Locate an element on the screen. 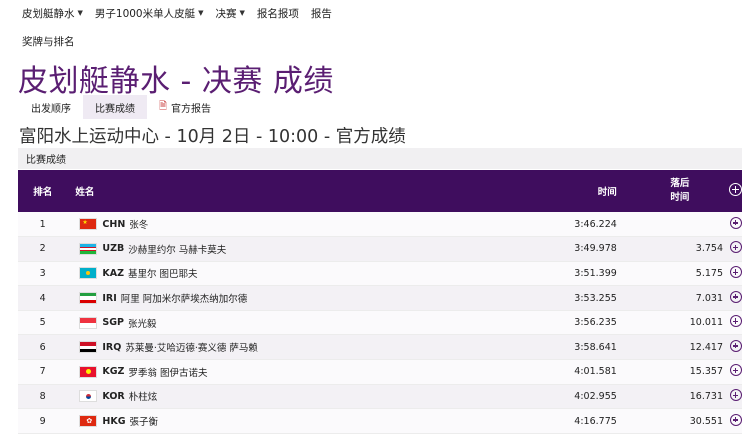  rank-cell: 3 is located at coordinates (43, 274).